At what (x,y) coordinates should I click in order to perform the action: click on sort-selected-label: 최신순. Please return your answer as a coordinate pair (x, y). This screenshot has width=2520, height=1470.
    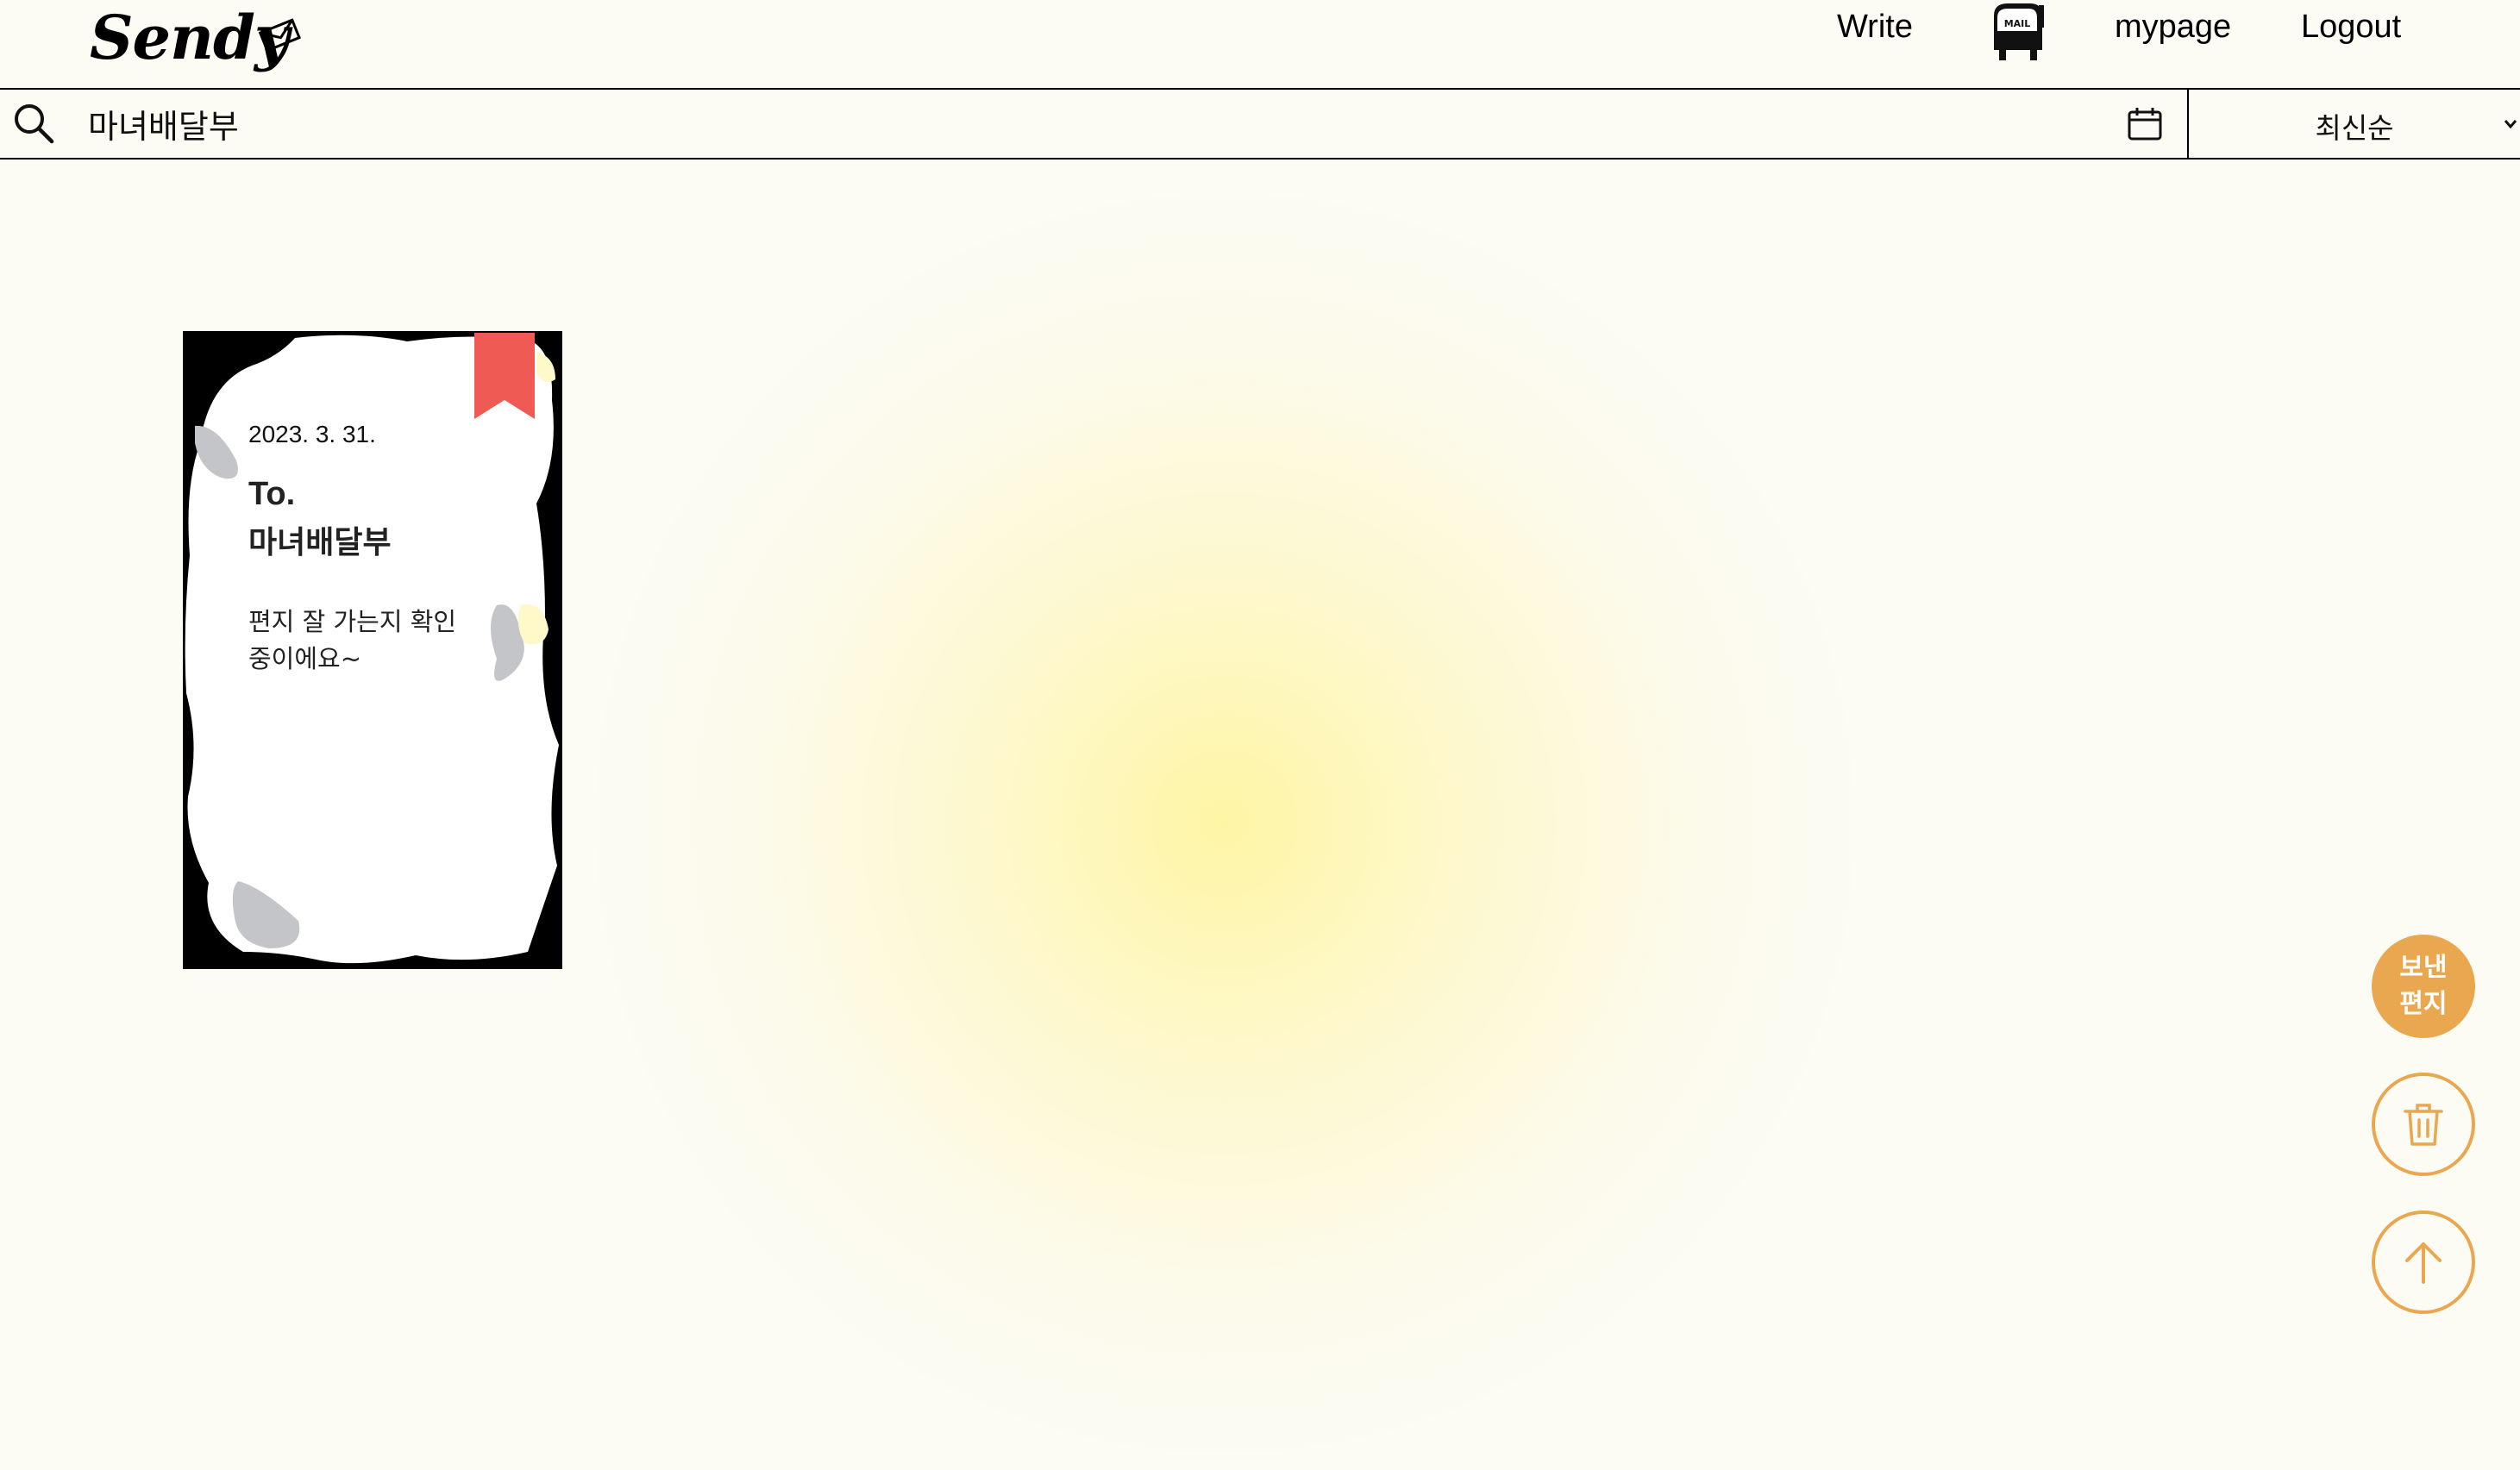
    Looking at the image, I should click on (2355, 128).